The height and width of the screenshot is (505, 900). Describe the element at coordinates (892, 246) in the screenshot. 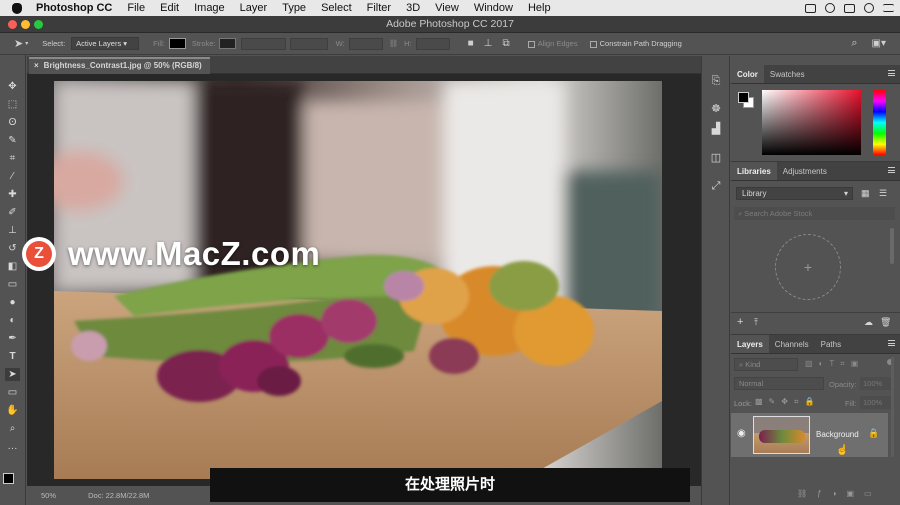

I see `libraries-scrollbar` at that location.